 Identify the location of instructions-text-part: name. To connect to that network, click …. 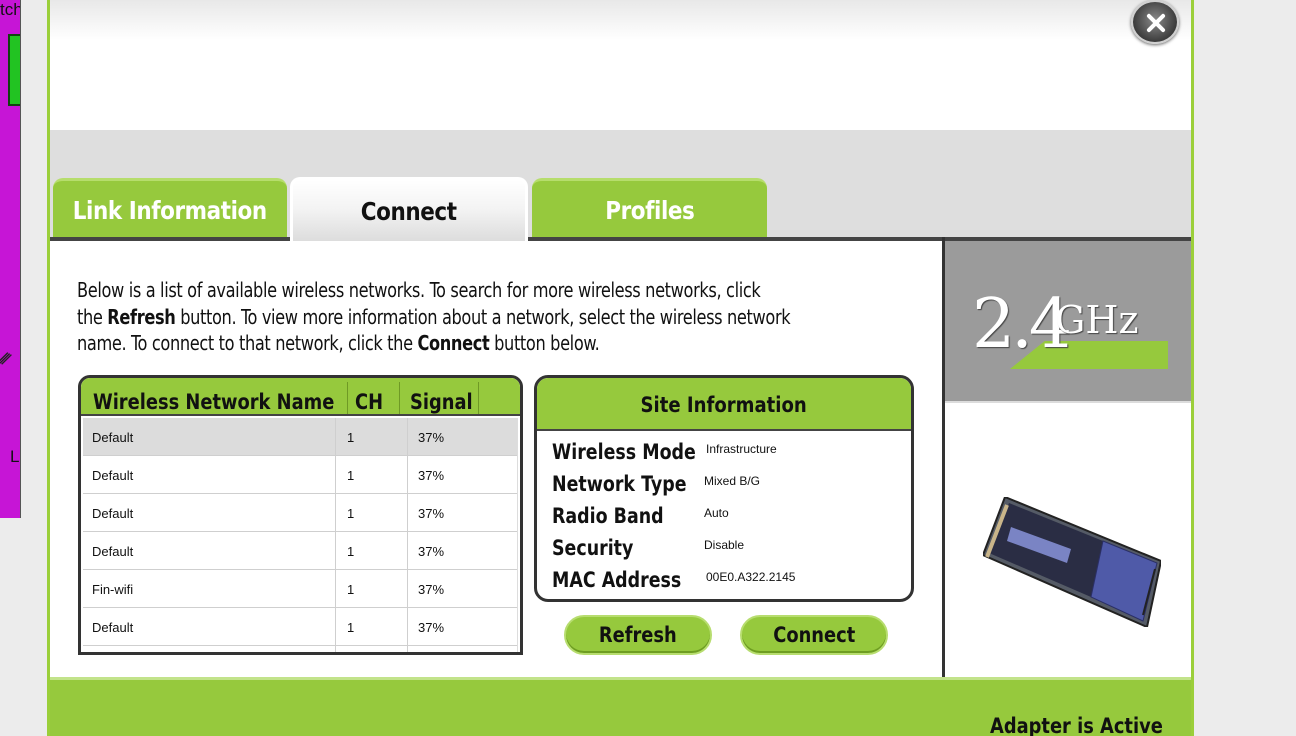
(247, 343).